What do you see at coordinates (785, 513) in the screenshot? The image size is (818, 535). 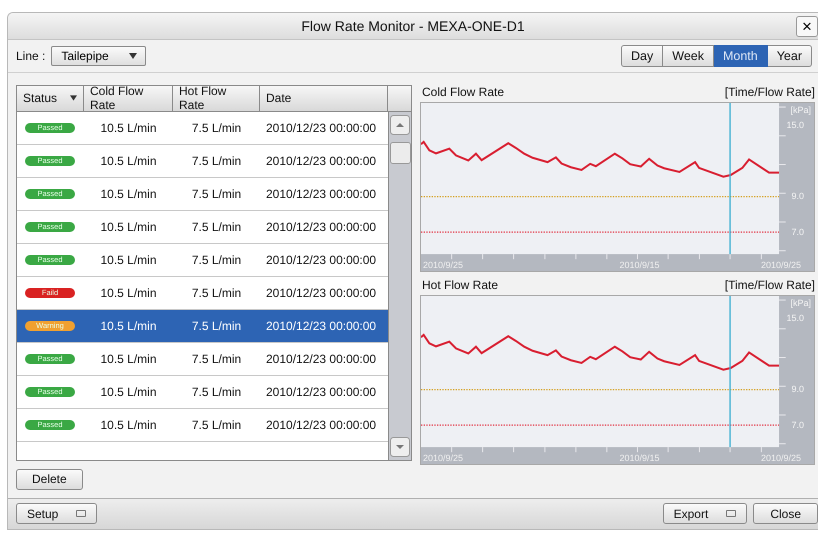 I see `close-button: Close` at bounding box center [785, 513].